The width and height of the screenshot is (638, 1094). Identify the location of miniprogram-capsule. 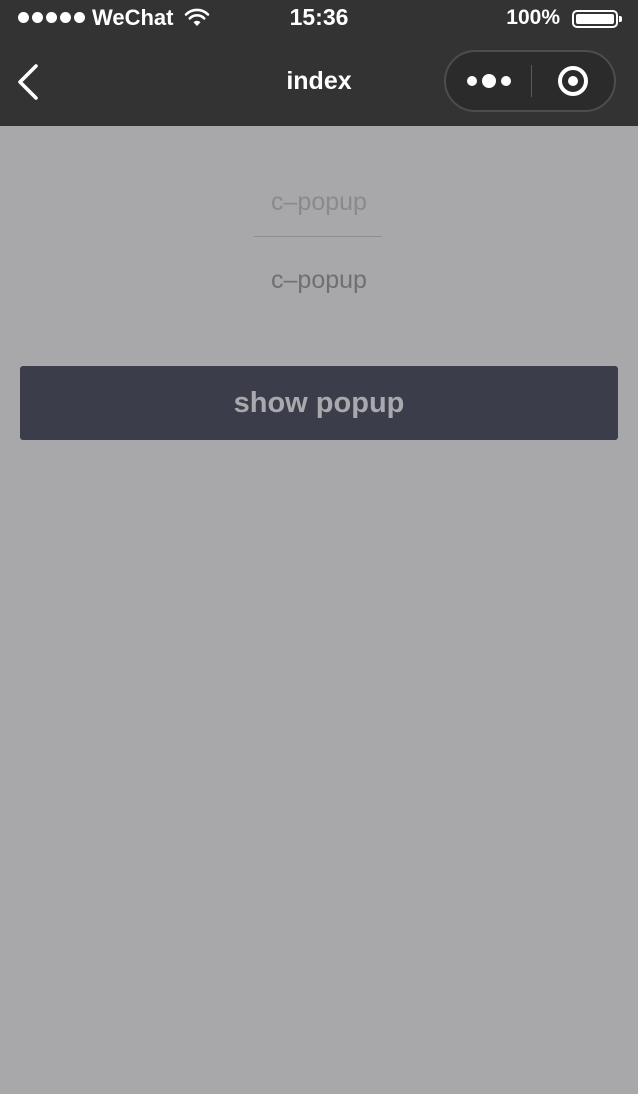
(530, 81).